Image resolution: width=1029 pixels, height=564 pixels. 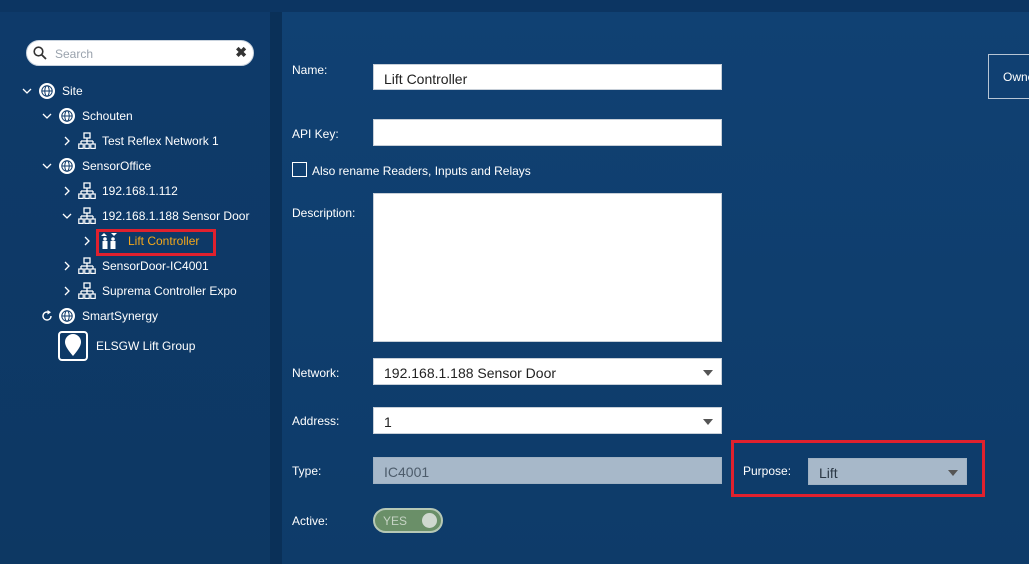 I want to click on tree-item-schouten: Schouten, so click(x=86, y=116).